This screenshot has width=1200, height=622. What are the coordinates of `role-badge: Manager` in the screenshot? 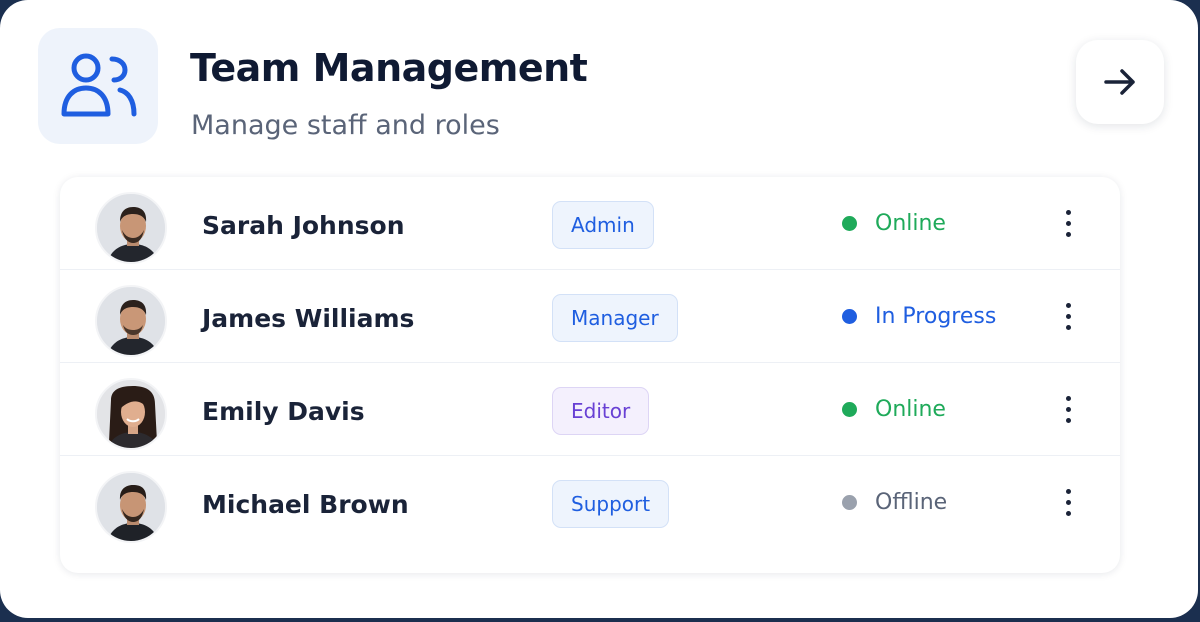 It's located at (615, 318).